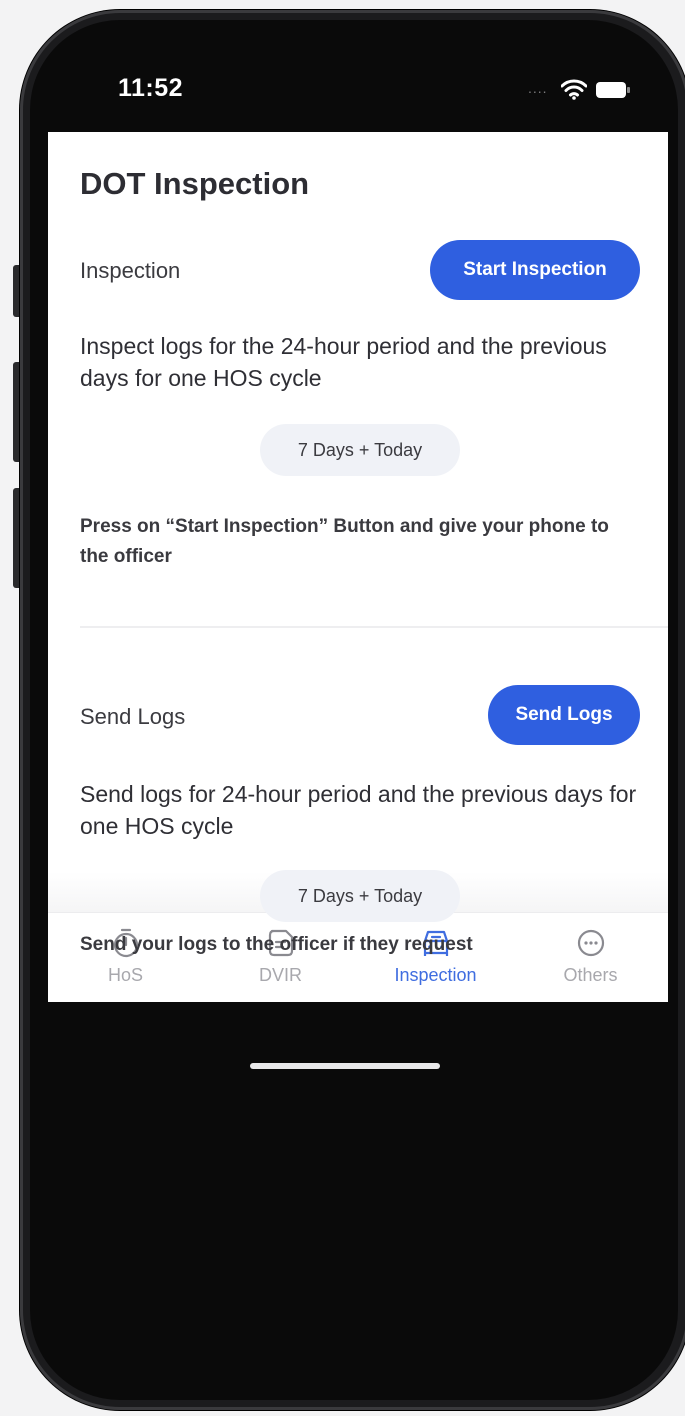 The width and height of the screenshot is (685, 1416). I want to click on send-logs-button: Send Logs, so click(564, 715).